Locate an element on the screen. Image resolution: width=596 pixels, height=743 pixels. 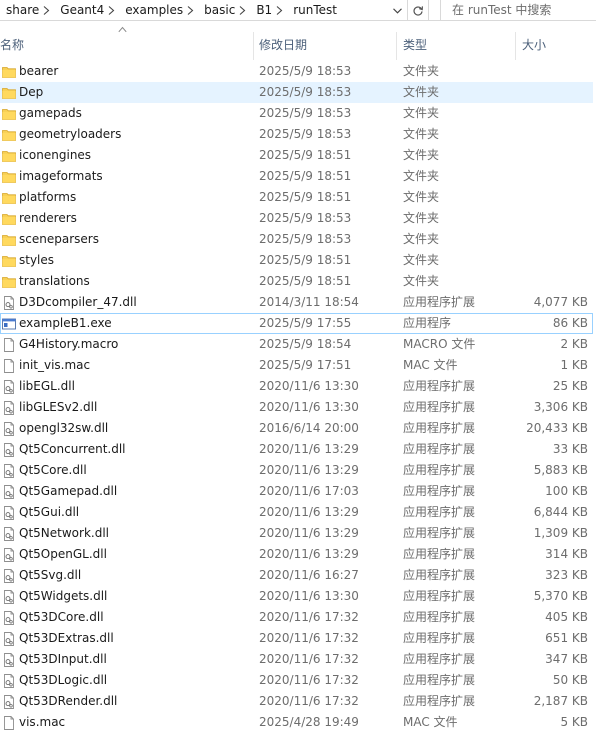
breadcrumb-item-geant4: Geant4 is located at coordinates (79, 10).